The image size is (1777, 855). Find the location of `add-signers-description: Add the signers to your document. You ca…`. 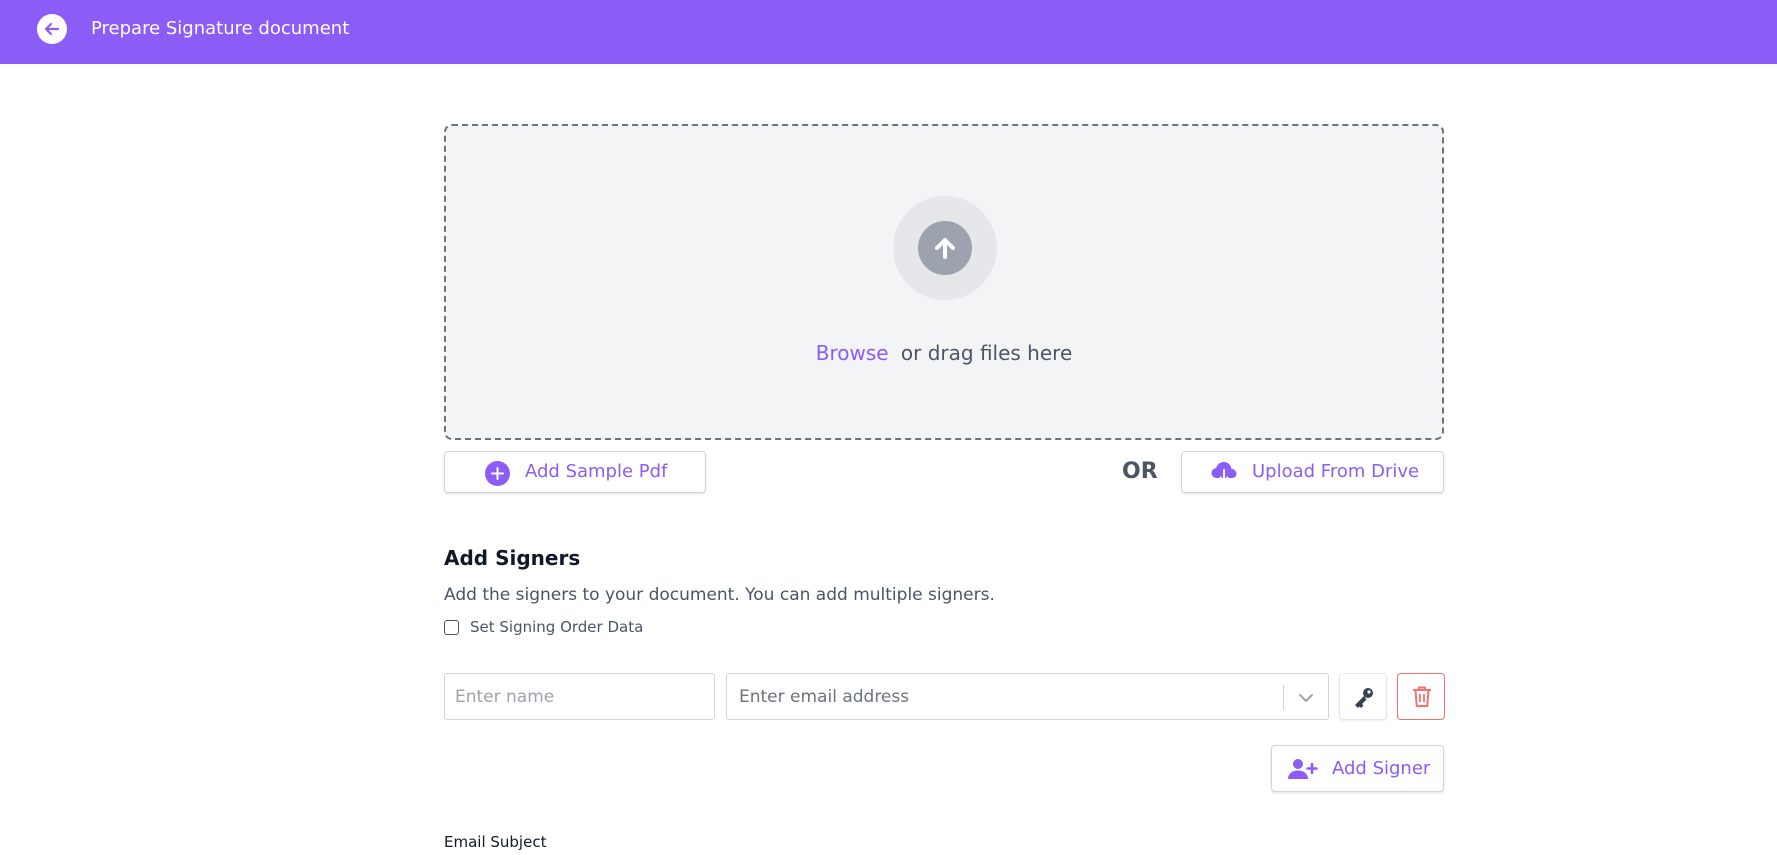

add-signers-description: Add the signers to your document. You ca… is located at coordinates (719, 595).